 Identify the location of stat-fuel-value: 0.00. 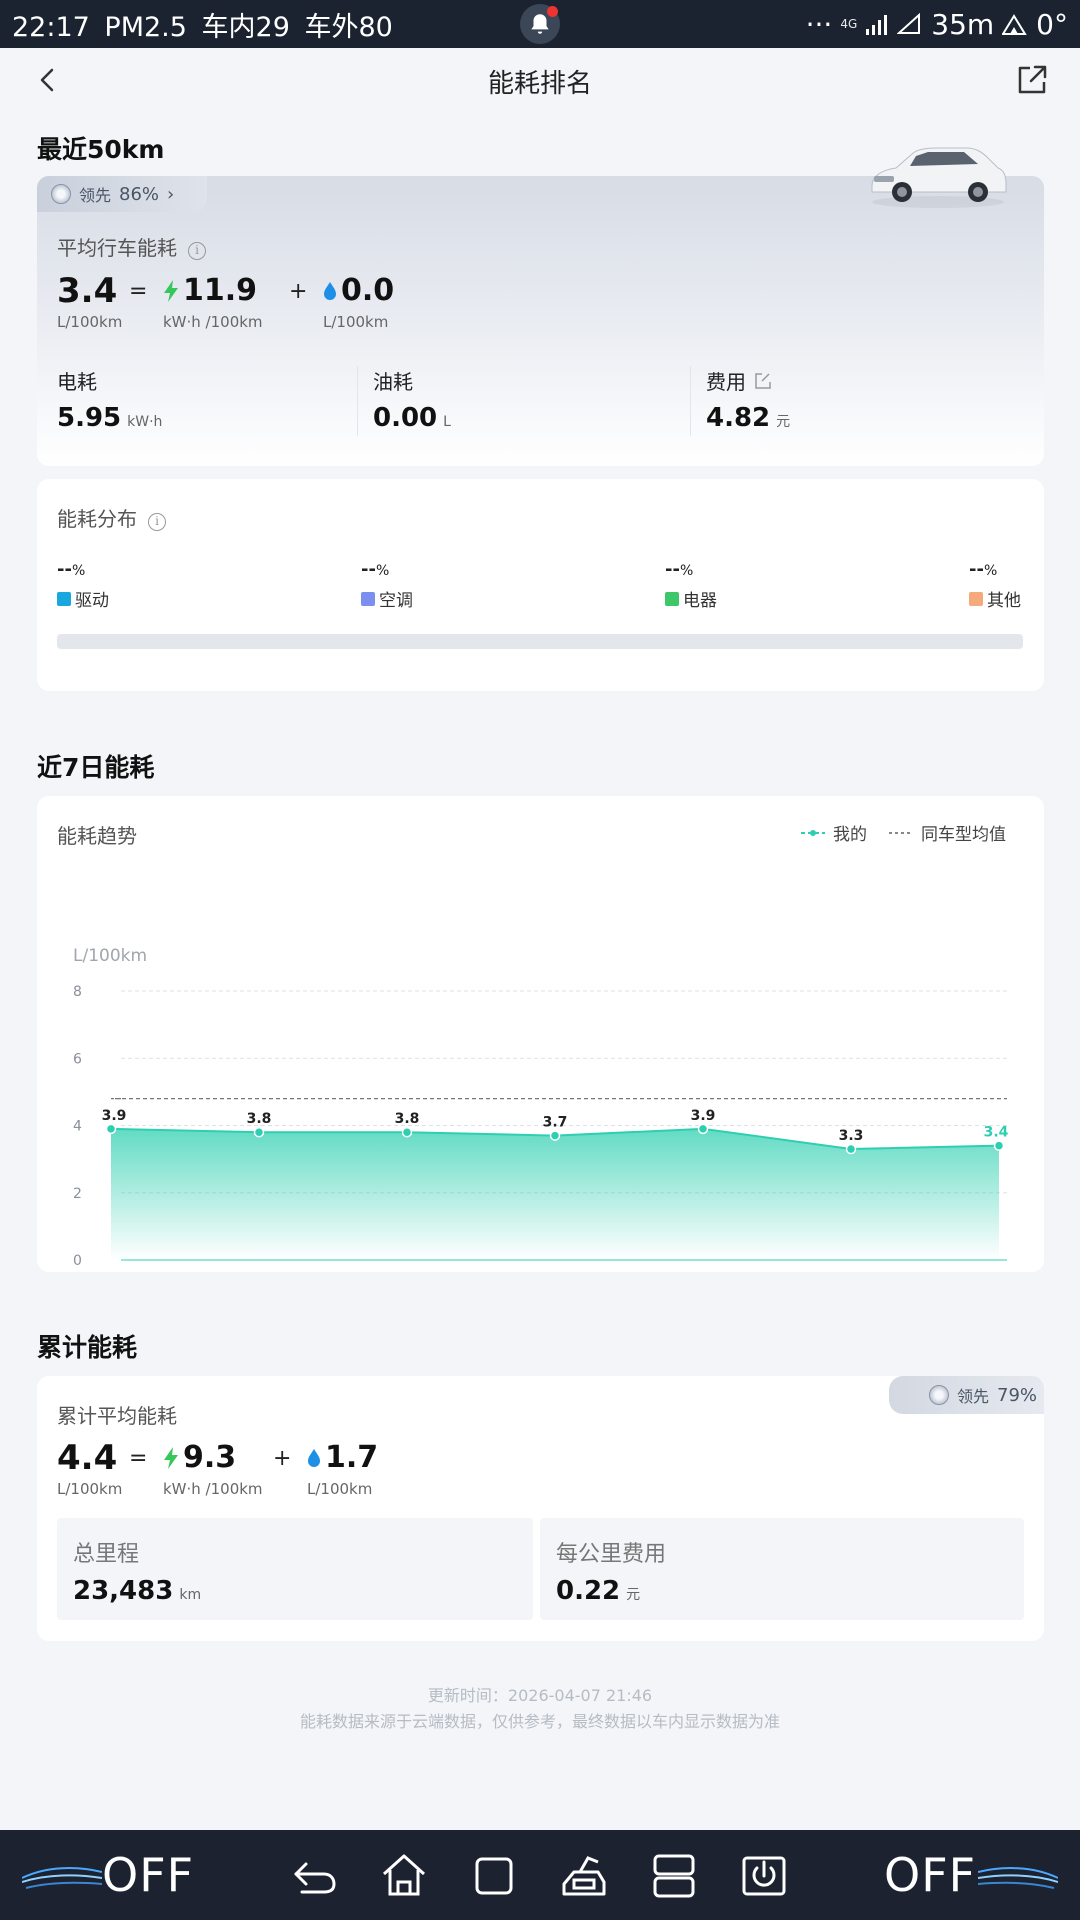
(405, 418).